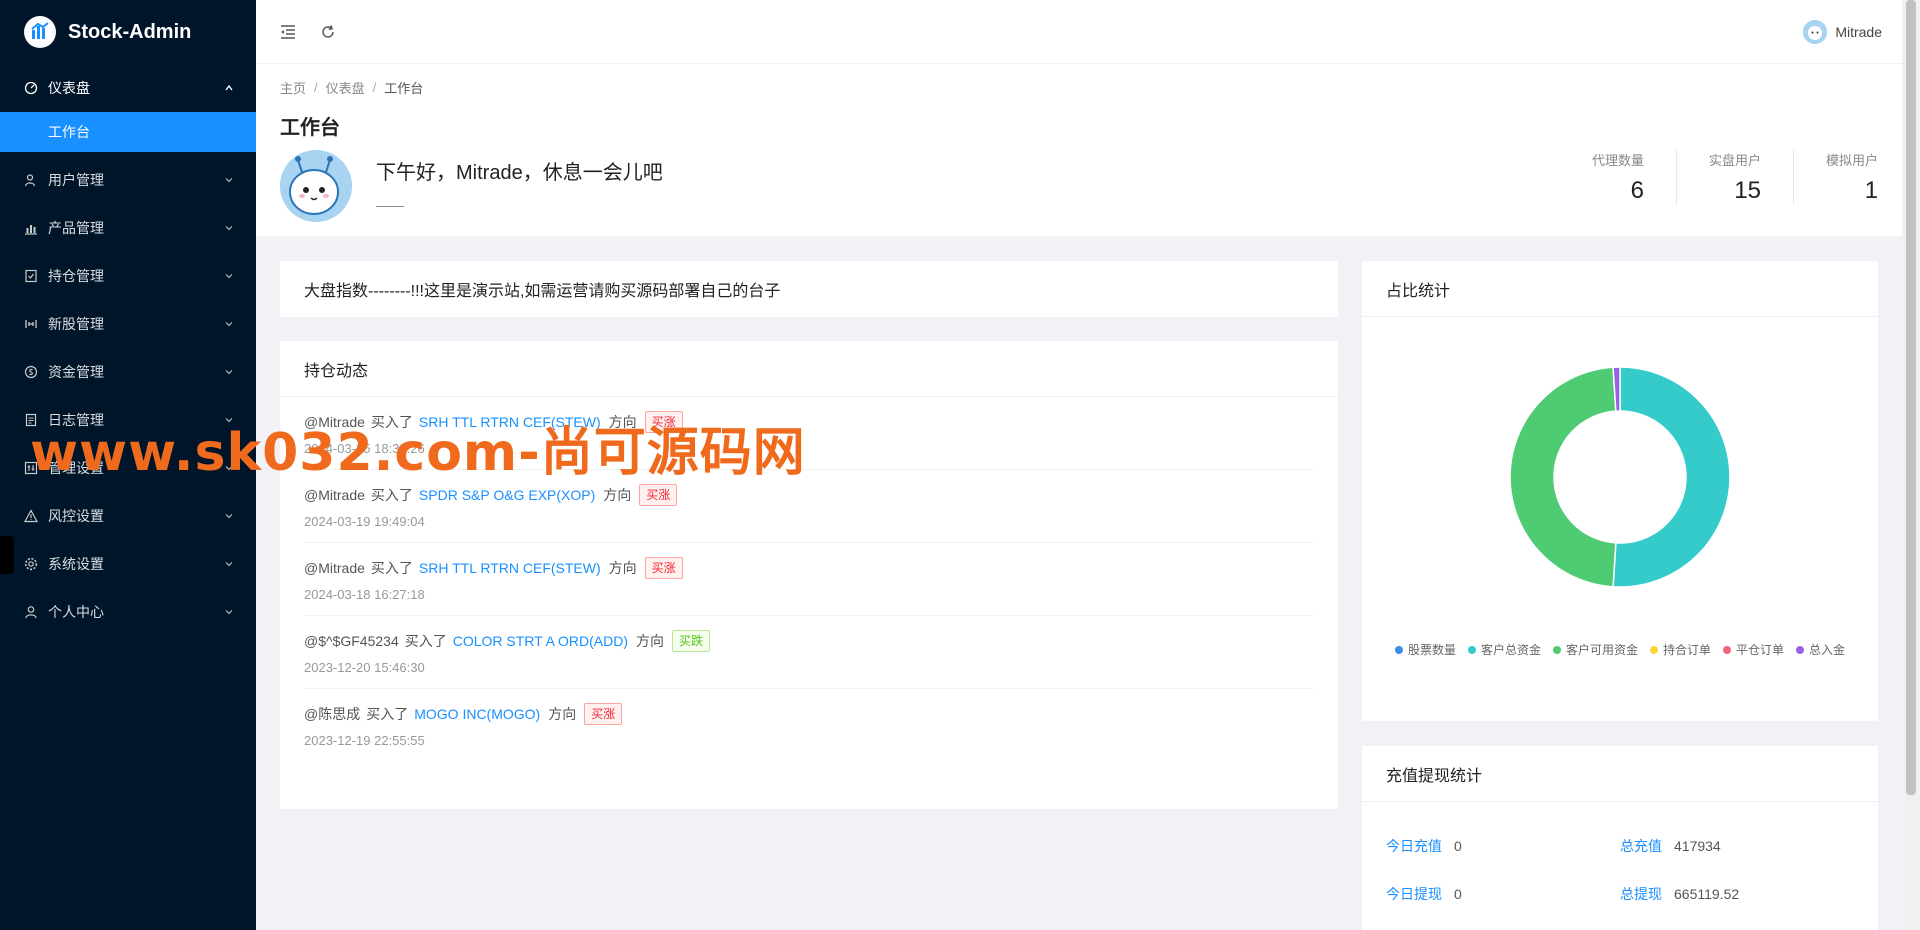  What do you see at coordinates (128, 180) in the screenshot?
I see `sidebar-item-user-manage: 用户管理` at bounding box center [128, 180].